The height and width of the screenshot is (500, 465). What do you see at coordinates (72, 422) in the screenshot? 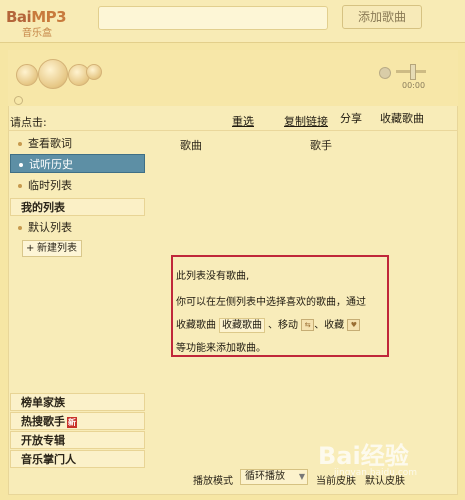
I see `new-badge: 新` at bounding box center [72, 422].